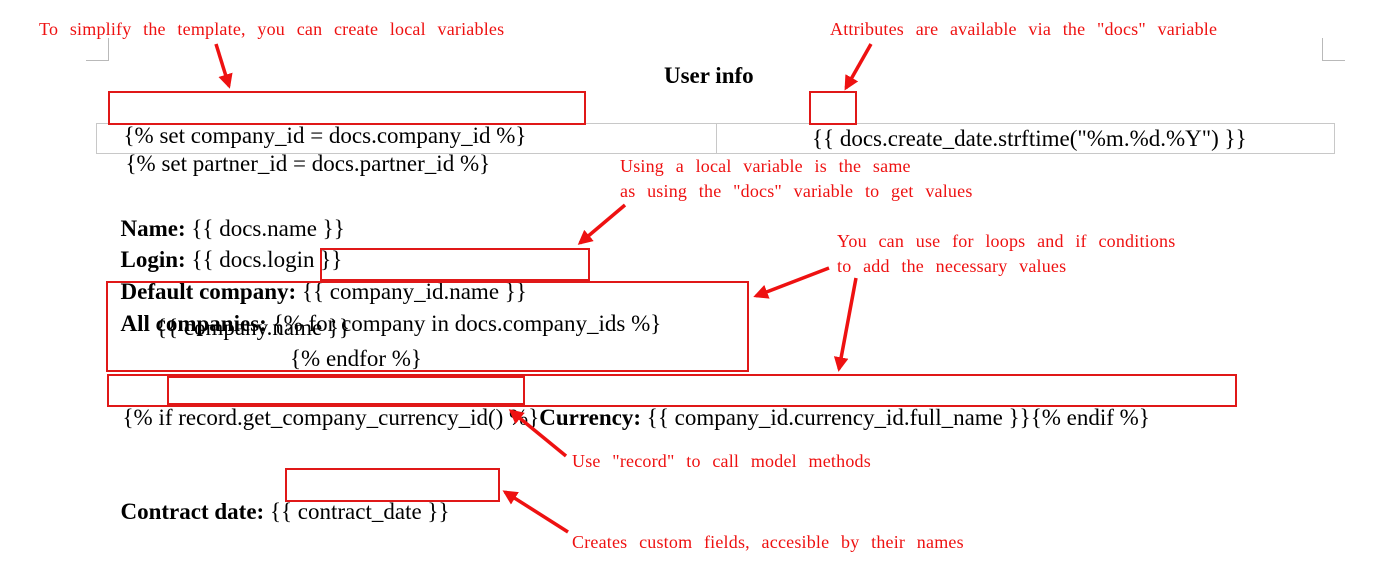  Describe the element at coordinates (845, 324) in the screenshot. I see `arrow-to-currency-line` at that location.